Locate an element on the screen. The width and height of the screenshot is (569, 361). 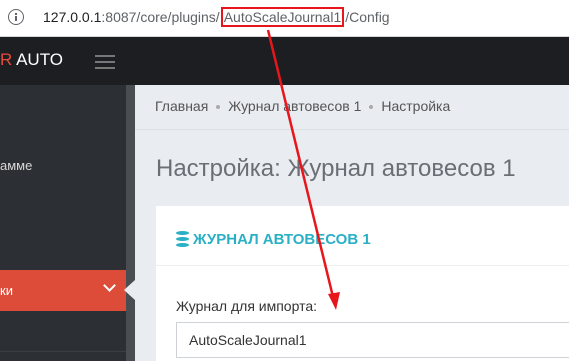
annotation-arrow is located at coordinates (303, 169).